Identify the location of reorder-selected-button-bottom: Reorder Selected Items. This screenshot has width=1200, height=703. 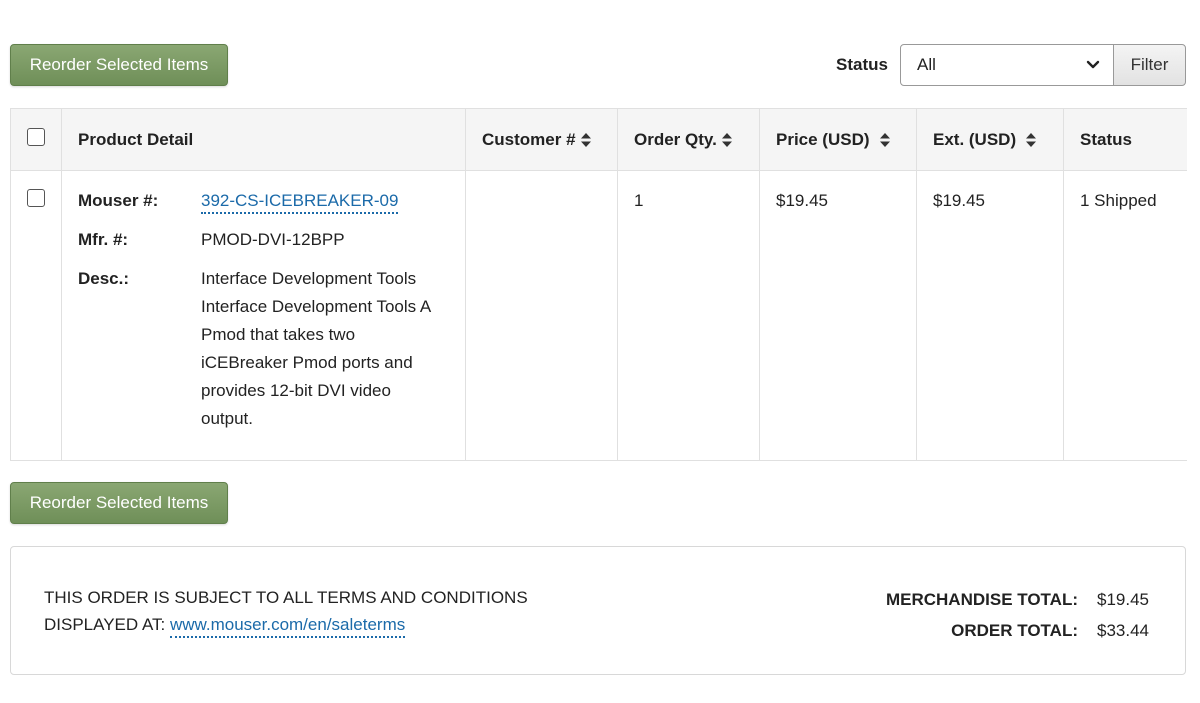
(119, 503).